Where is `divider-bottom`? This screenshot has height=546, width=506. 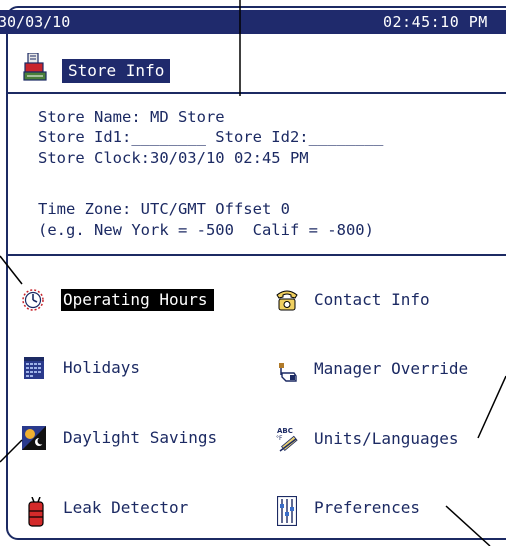 divider-bottom is located at coordinates (257, 255).